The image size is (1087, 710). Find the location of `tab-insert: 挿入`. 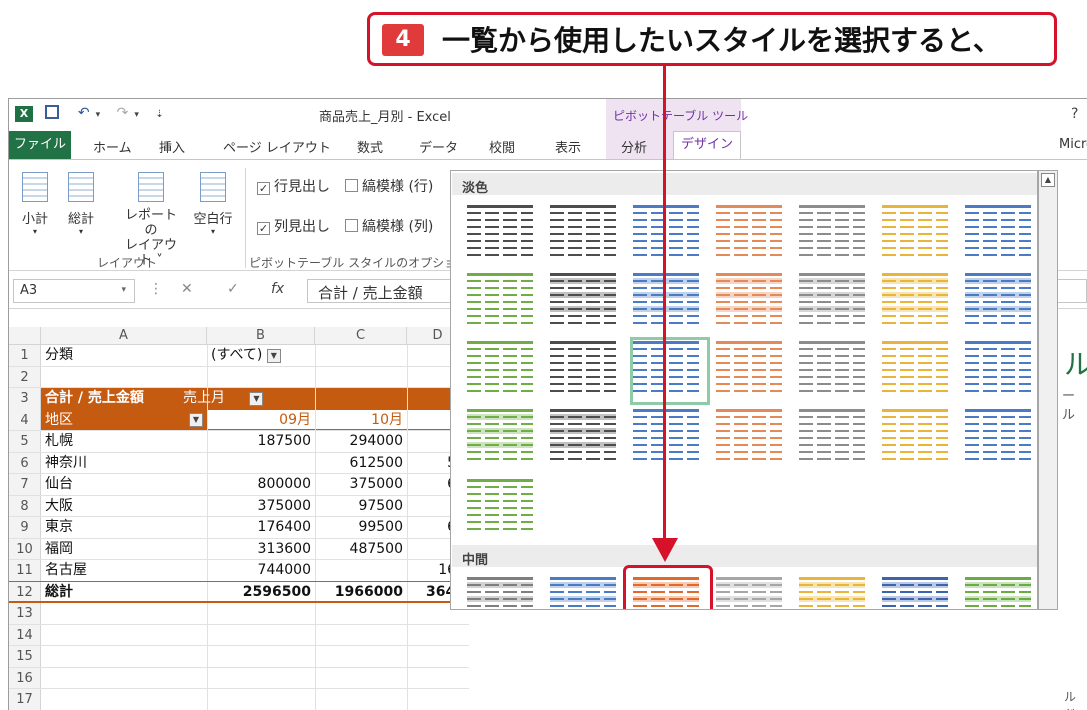

tab-insert: 挿入 is located at coordinates (172, 146).